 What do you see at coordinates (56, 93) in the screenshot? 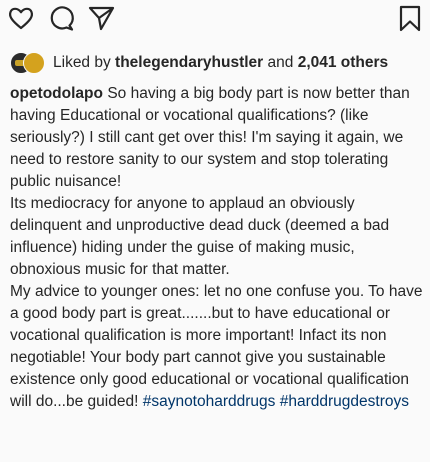
I see `caption-username: opetodolapo` at bounding box center [56, 93].